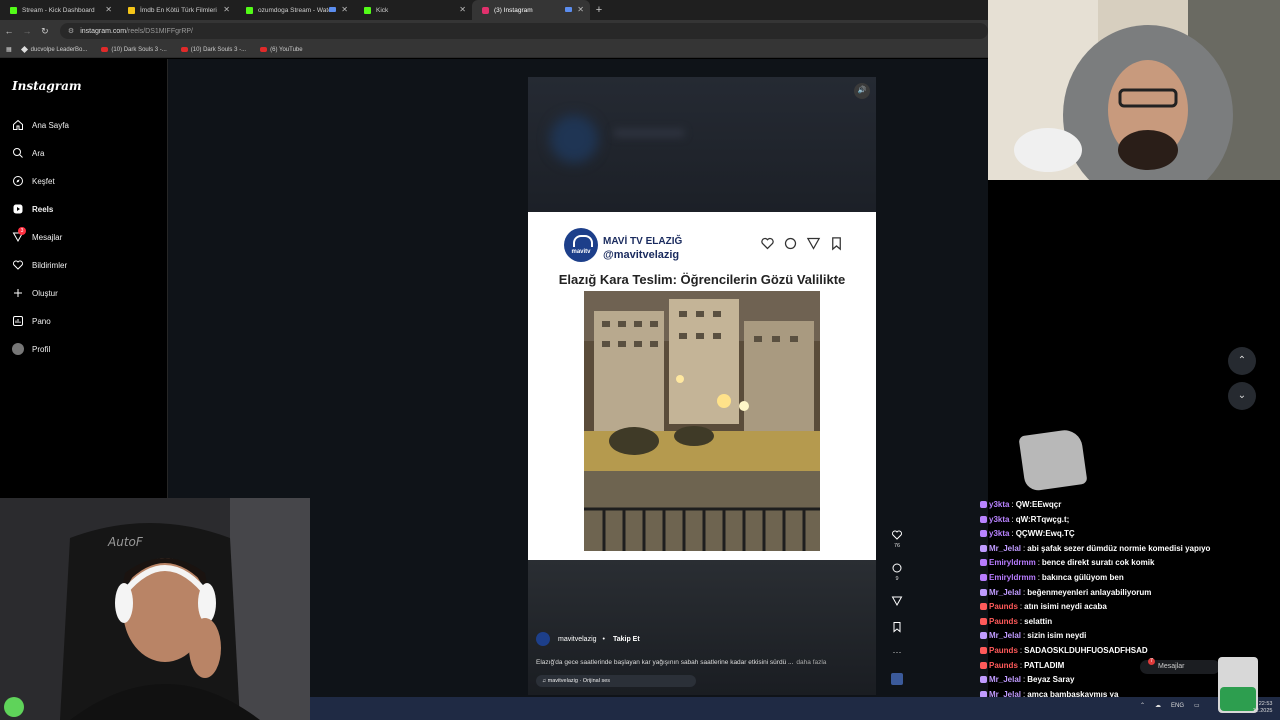  What do you see at coordinates (27, 31) in the screenshot?
I see `forward-button: →` at bounding box center [27, 31].